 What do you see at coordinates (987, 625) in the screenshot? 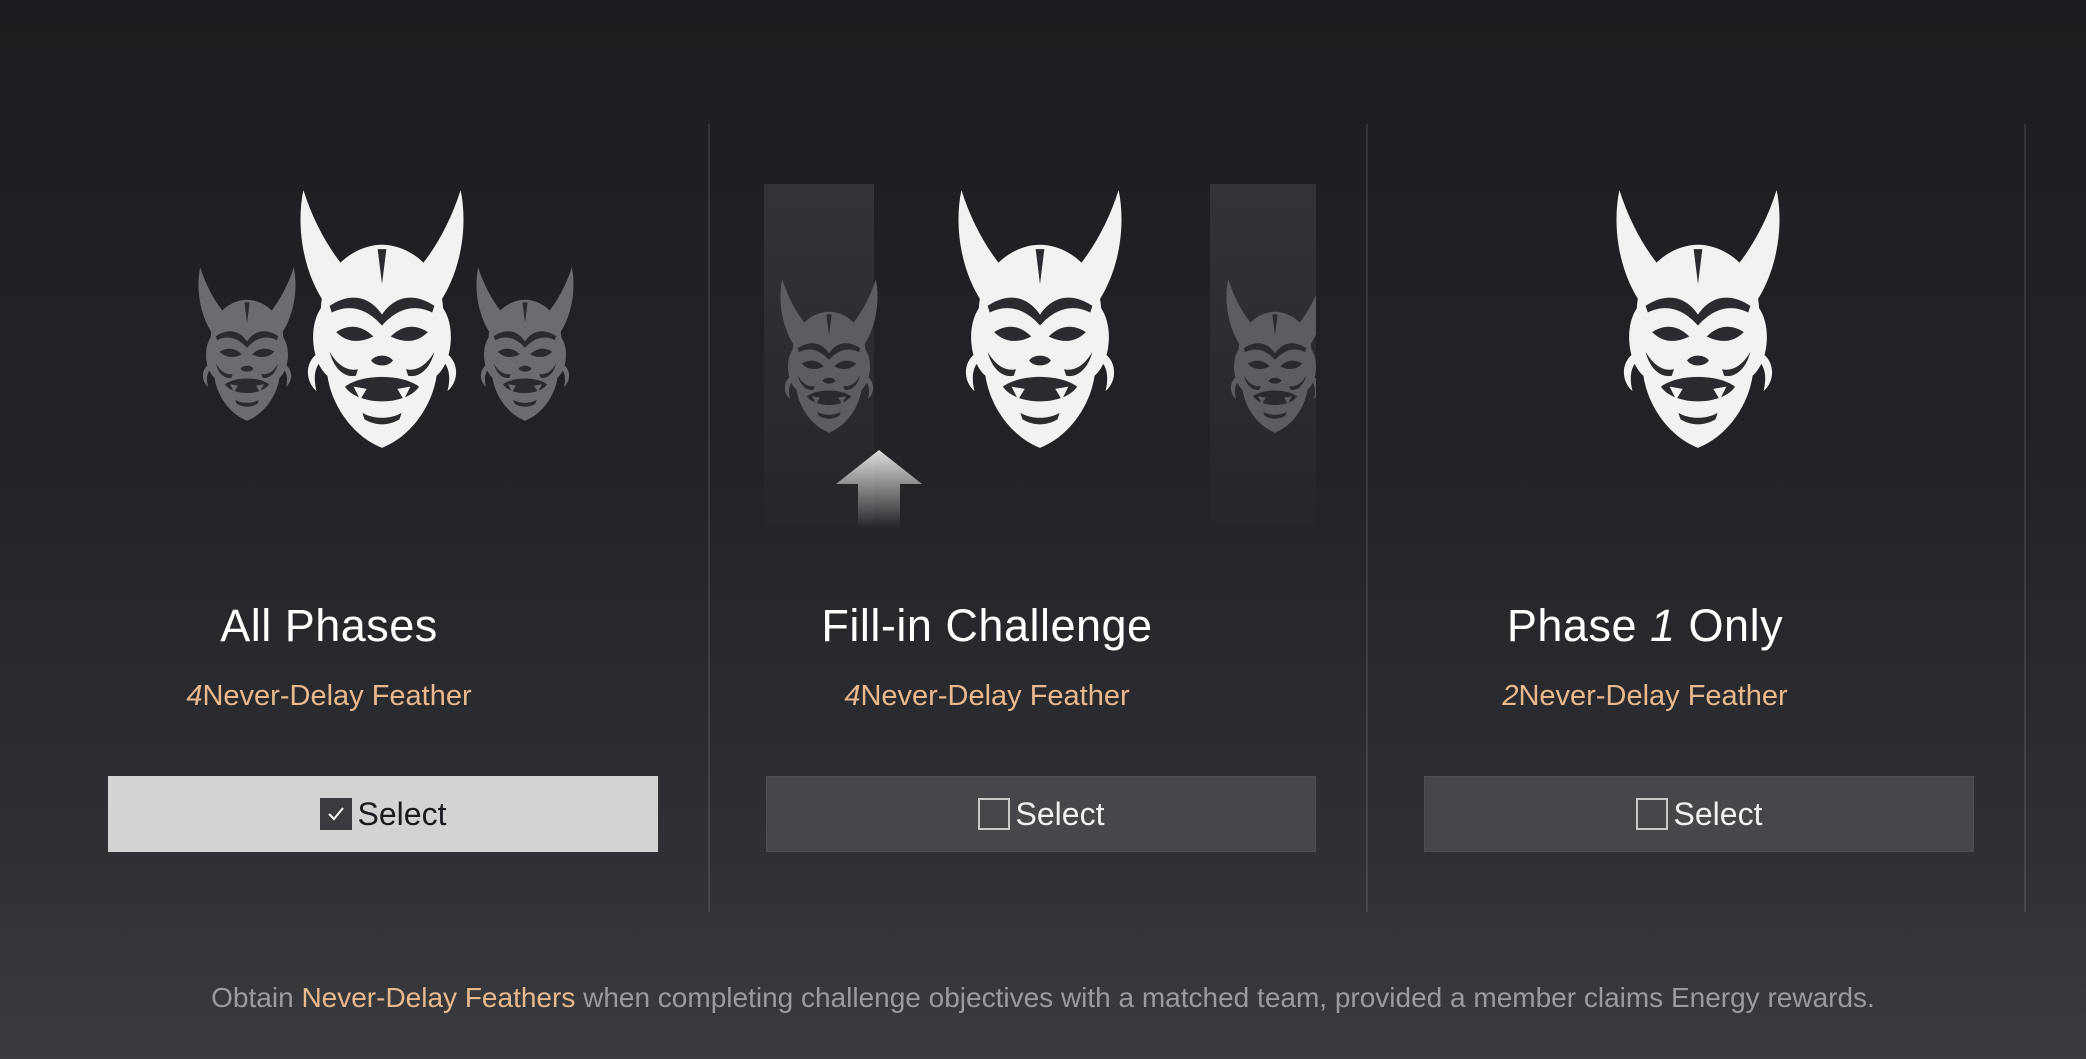
I see `mode-title: Fill-in Challenge` at bounding box center [987, 625].